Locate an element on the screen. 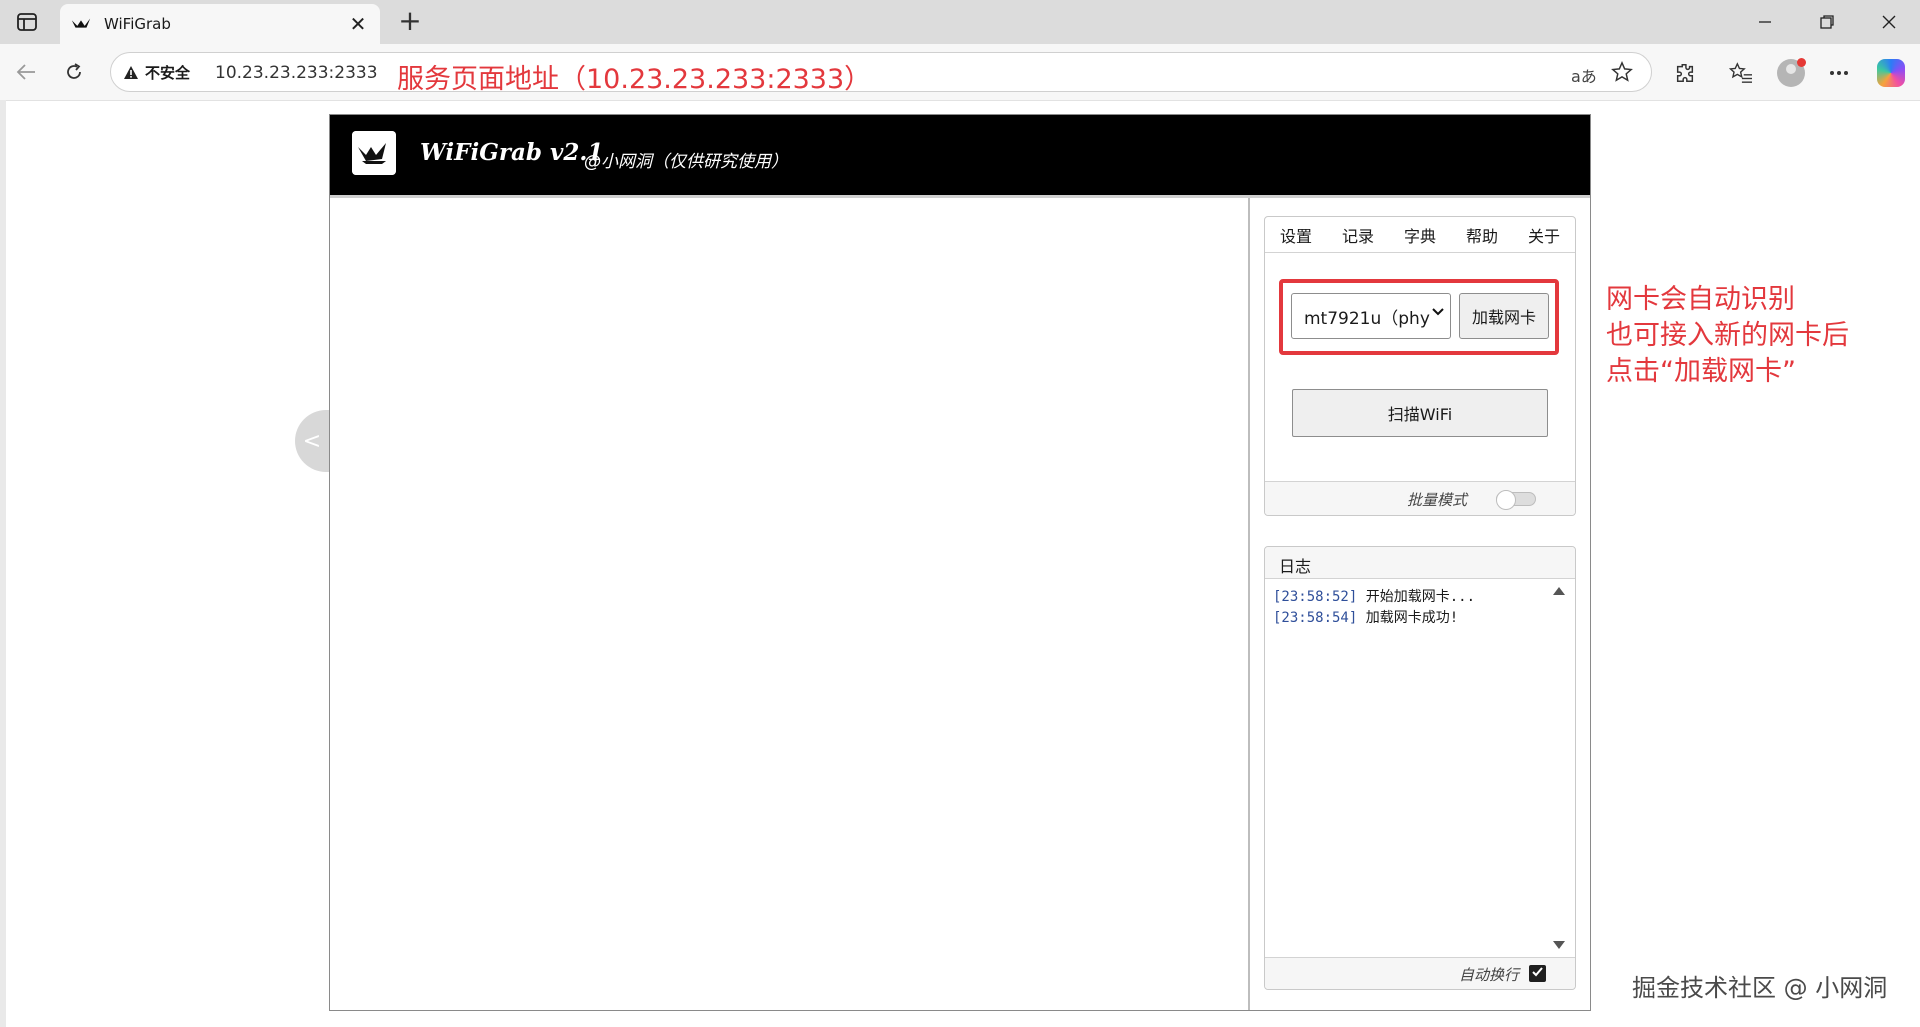  log-timestamp: [23:58:54] is located at coordinates (1315, 618).